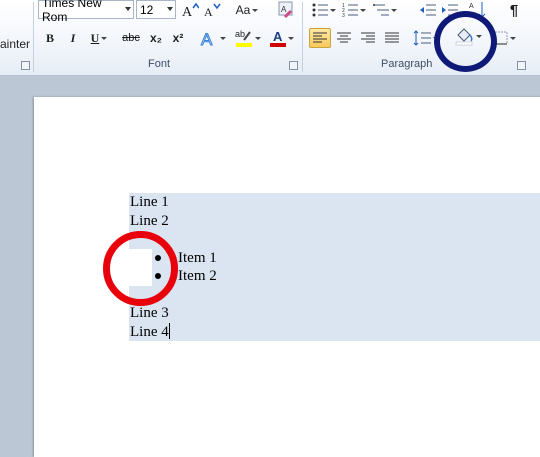 Image resolution: width=540 pixels, height=457 pixels. Describe the element at coordinates (197, 257) in the screenshot. I see `list-item-text: Item 1` at that location.